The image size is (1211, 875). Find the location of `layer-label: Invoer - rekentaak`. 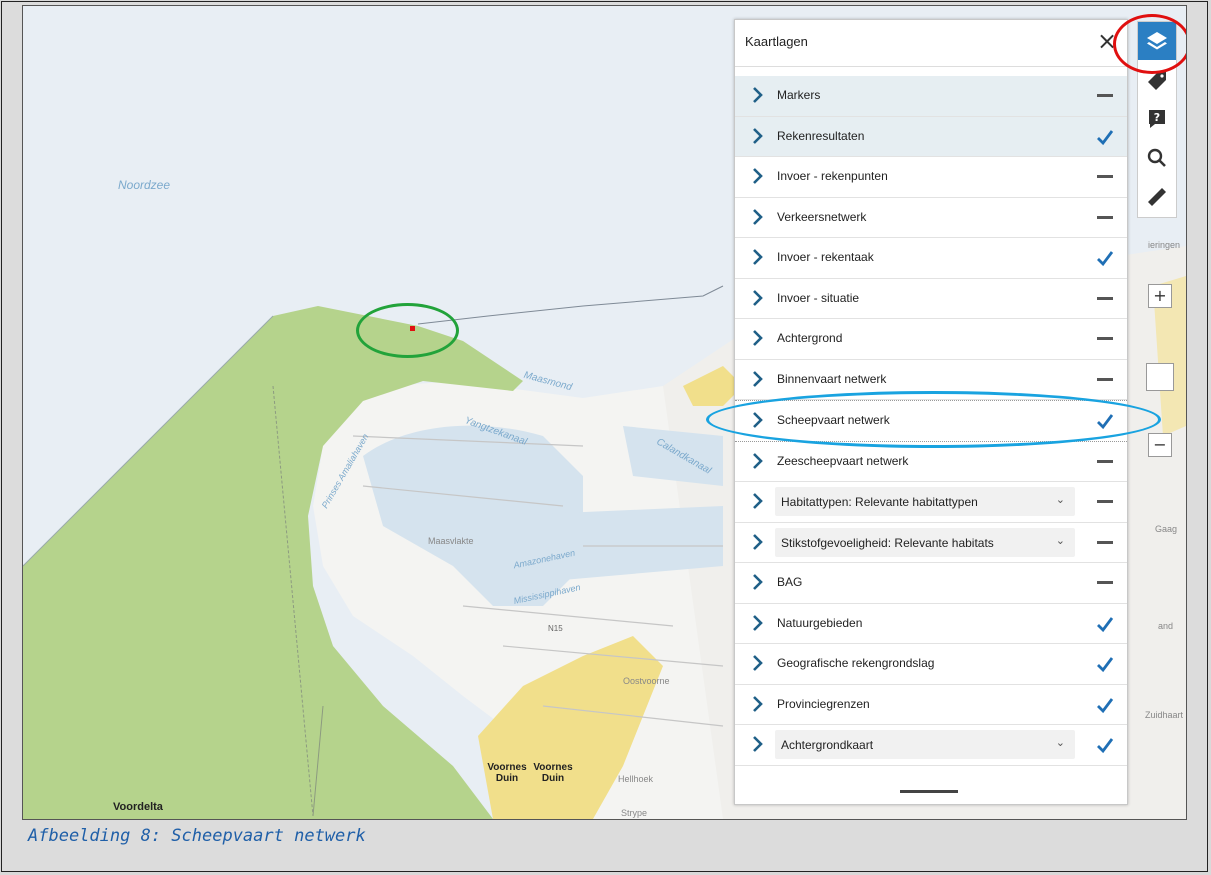

layer-label: Invoer - rekentaak is located at coordinates (825, 257).